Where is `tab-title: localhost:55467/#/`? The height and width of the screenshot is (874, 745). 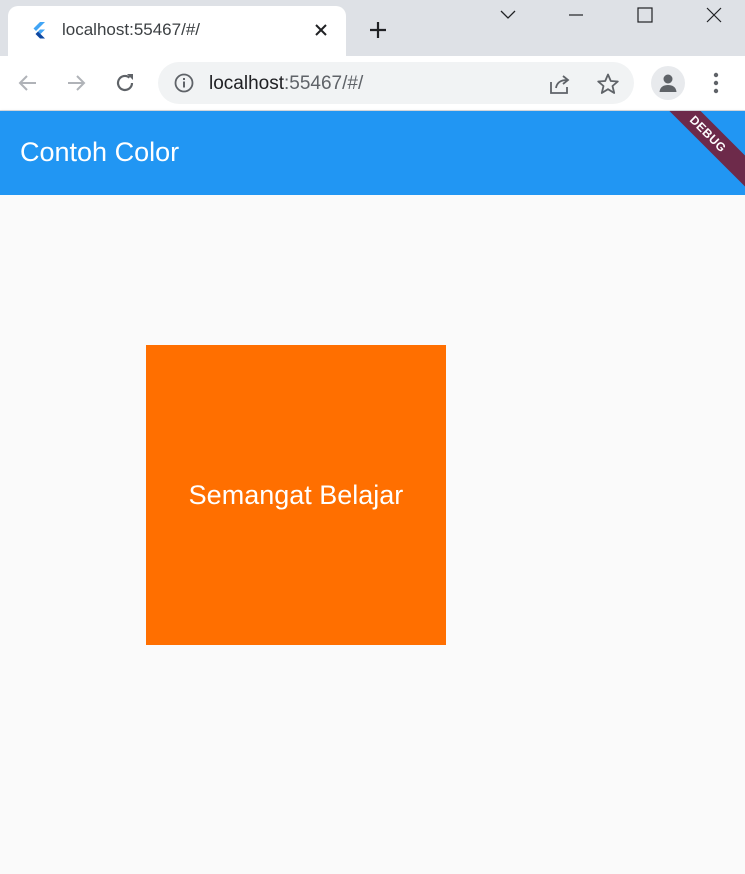 tab-title: localhost:55467/#/ is located at coordinates (131, 29).